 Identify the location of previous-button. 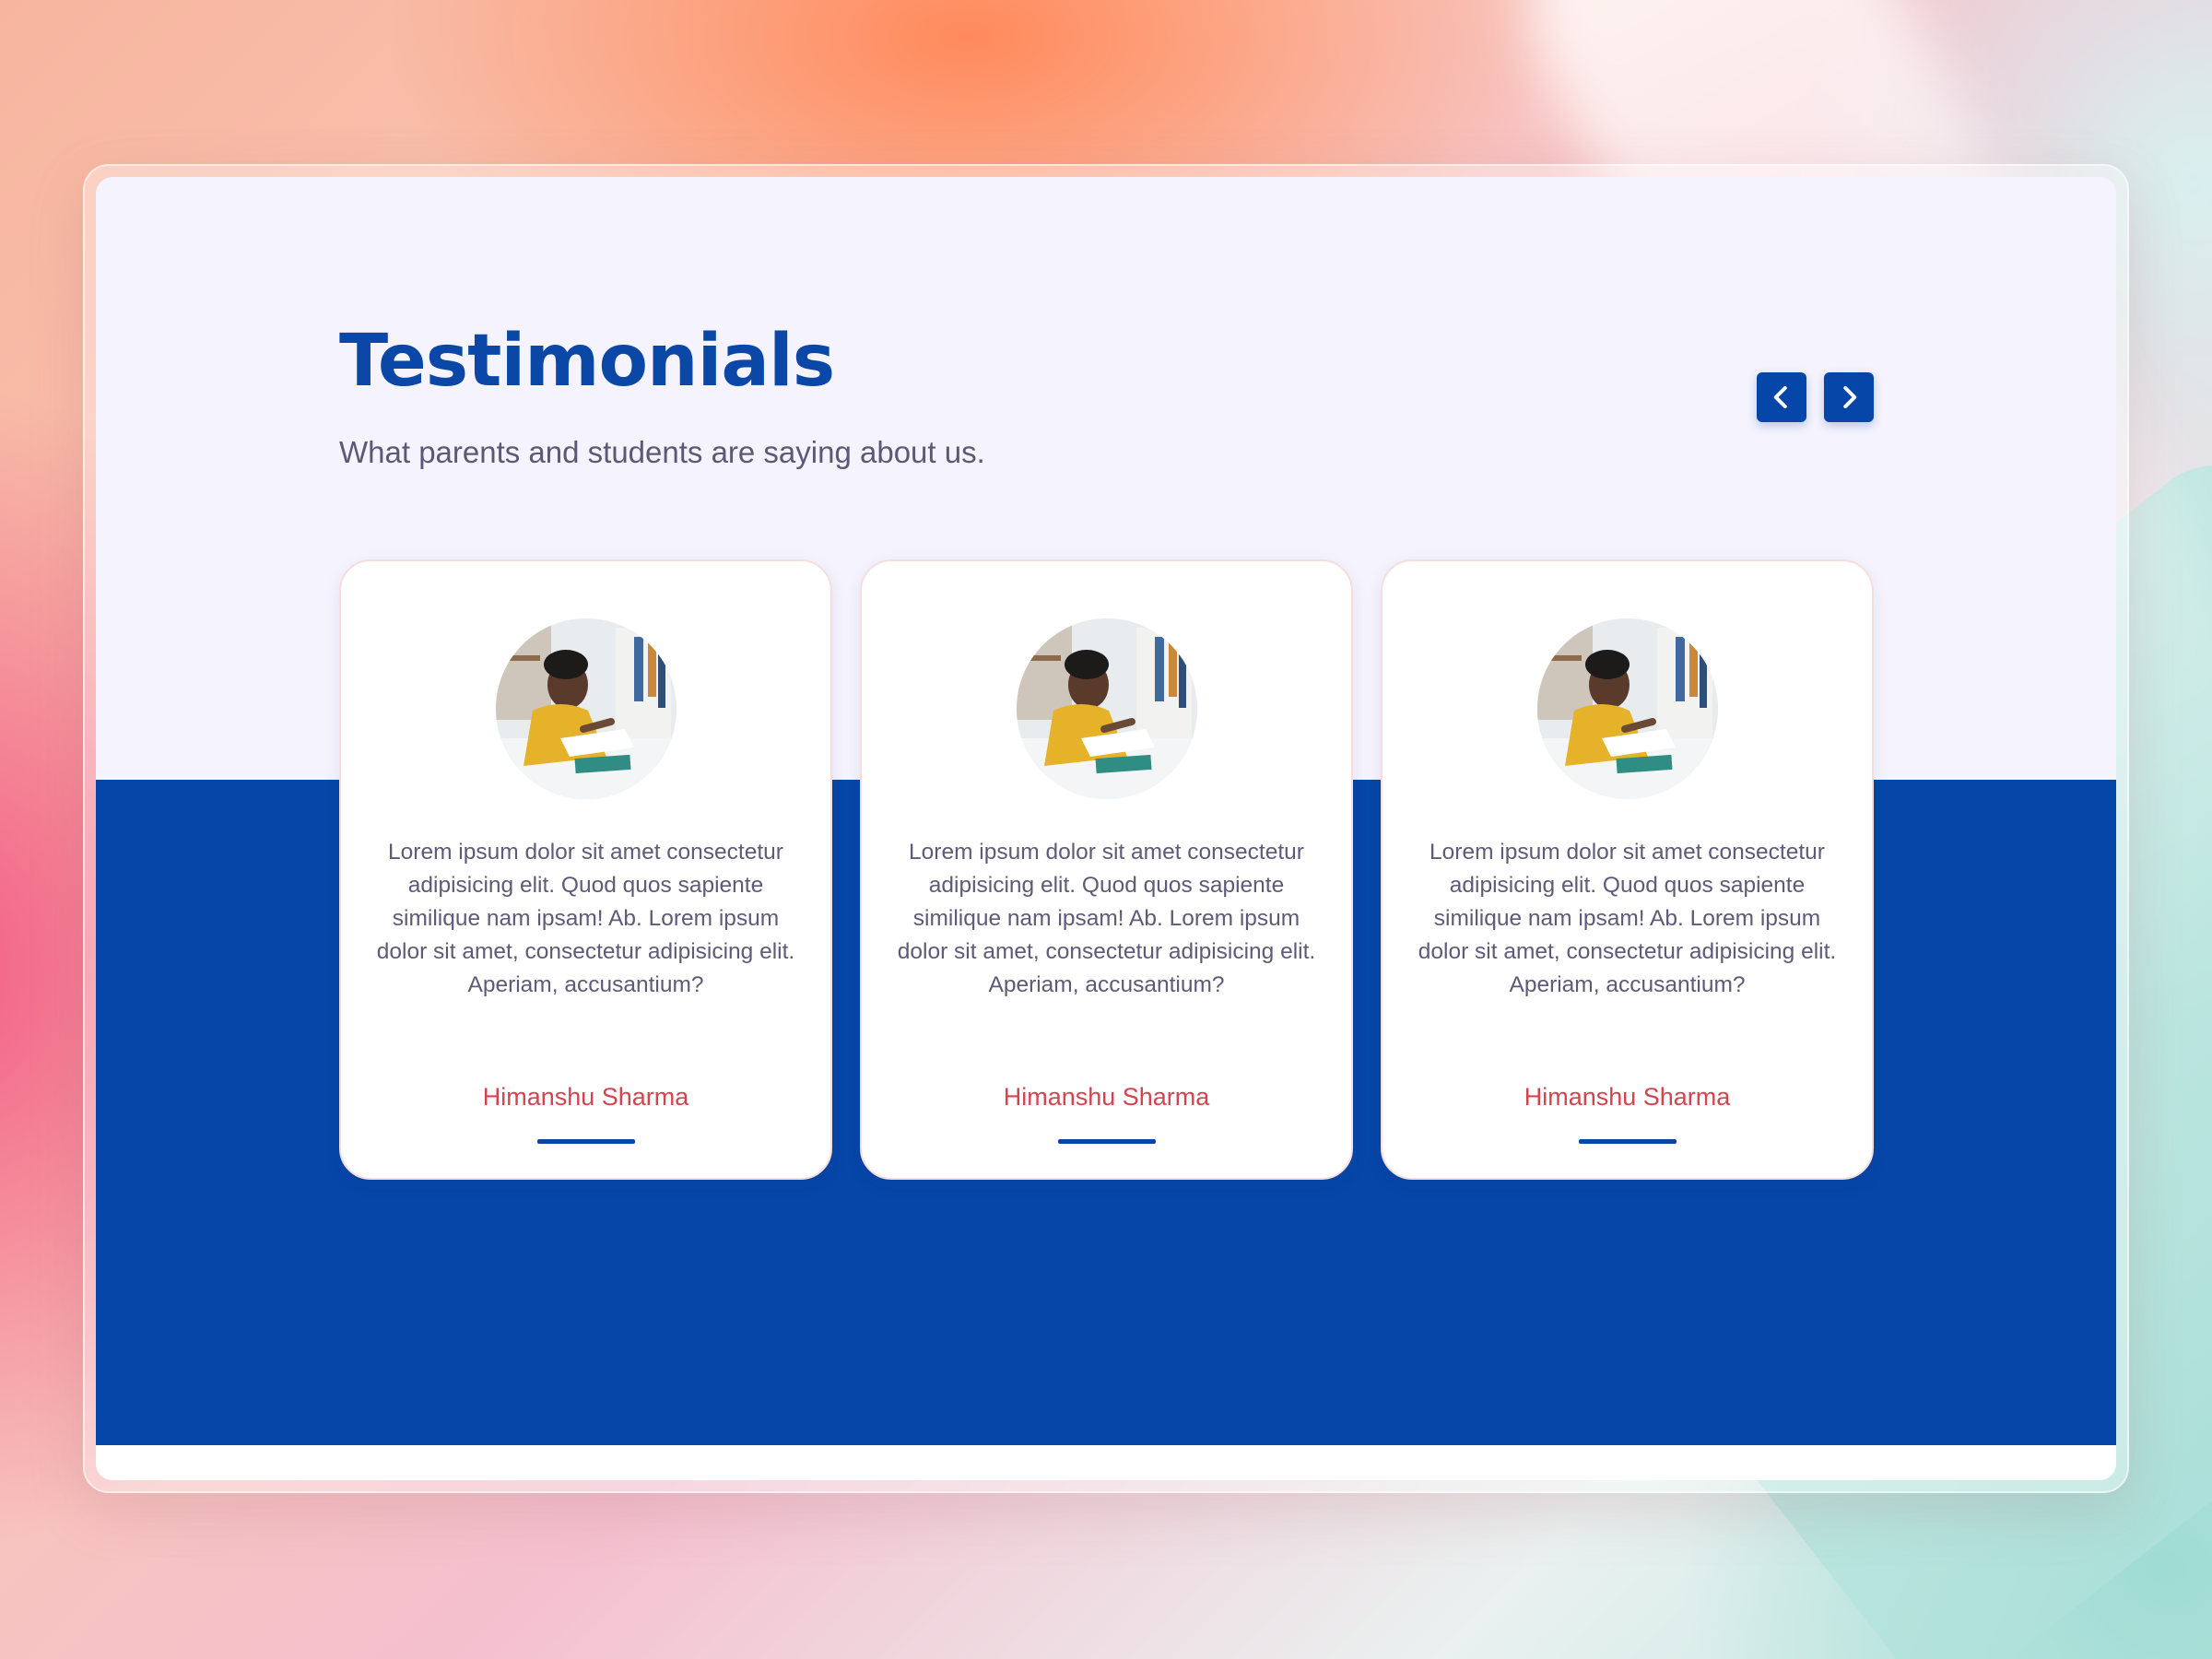
(1781, 397).